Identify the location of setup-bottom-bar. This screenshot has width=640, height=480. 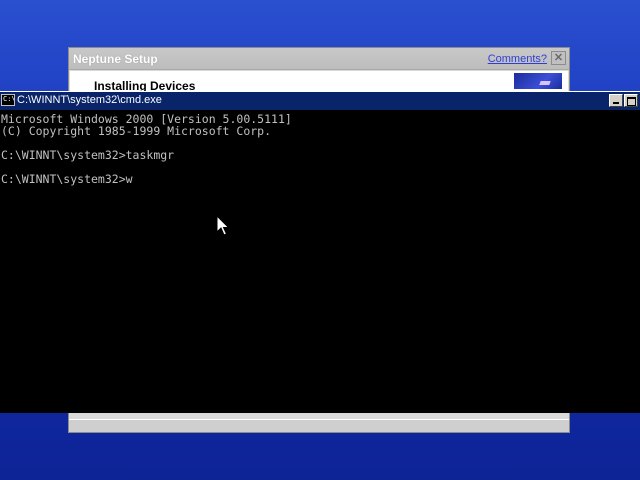
(319, 425).